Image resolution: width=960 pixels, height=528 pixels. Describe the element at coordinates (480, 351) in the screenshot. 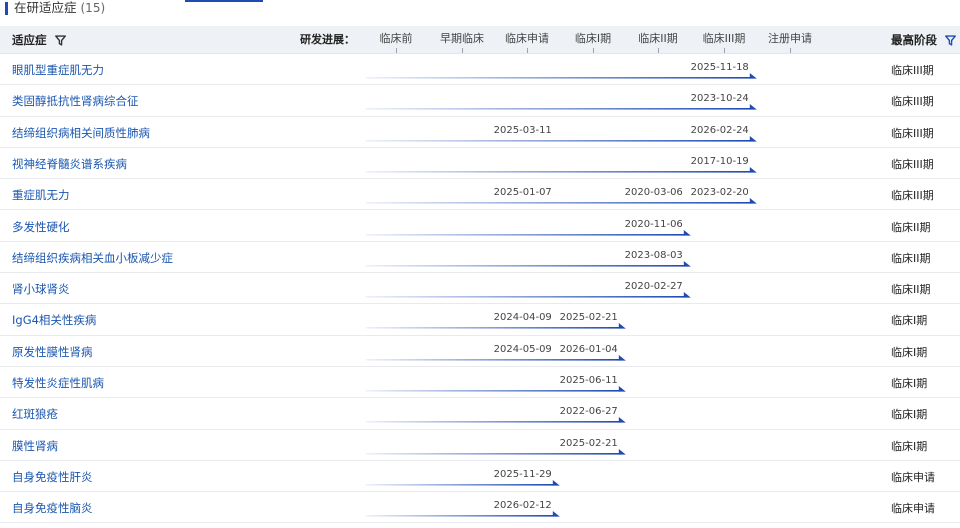

I see `table-row: 原发性膜性肾病 2024-05-09 2026-01-04 临床I期` at that location.